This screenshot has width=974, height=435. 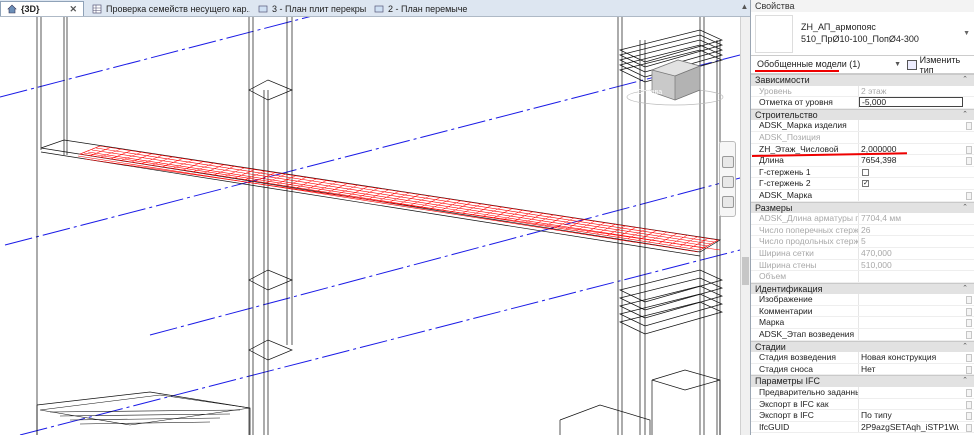 I want to click on section-header: Стадии ⌃, so click(x=862, y=346).